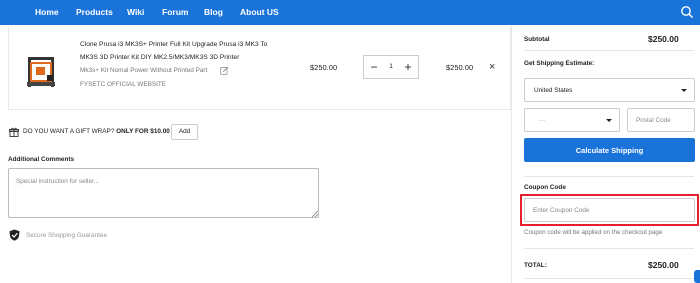  Describe the element at coordinates (259, 12) in the screenshot. I see `nav-about-us: About US` at that location.